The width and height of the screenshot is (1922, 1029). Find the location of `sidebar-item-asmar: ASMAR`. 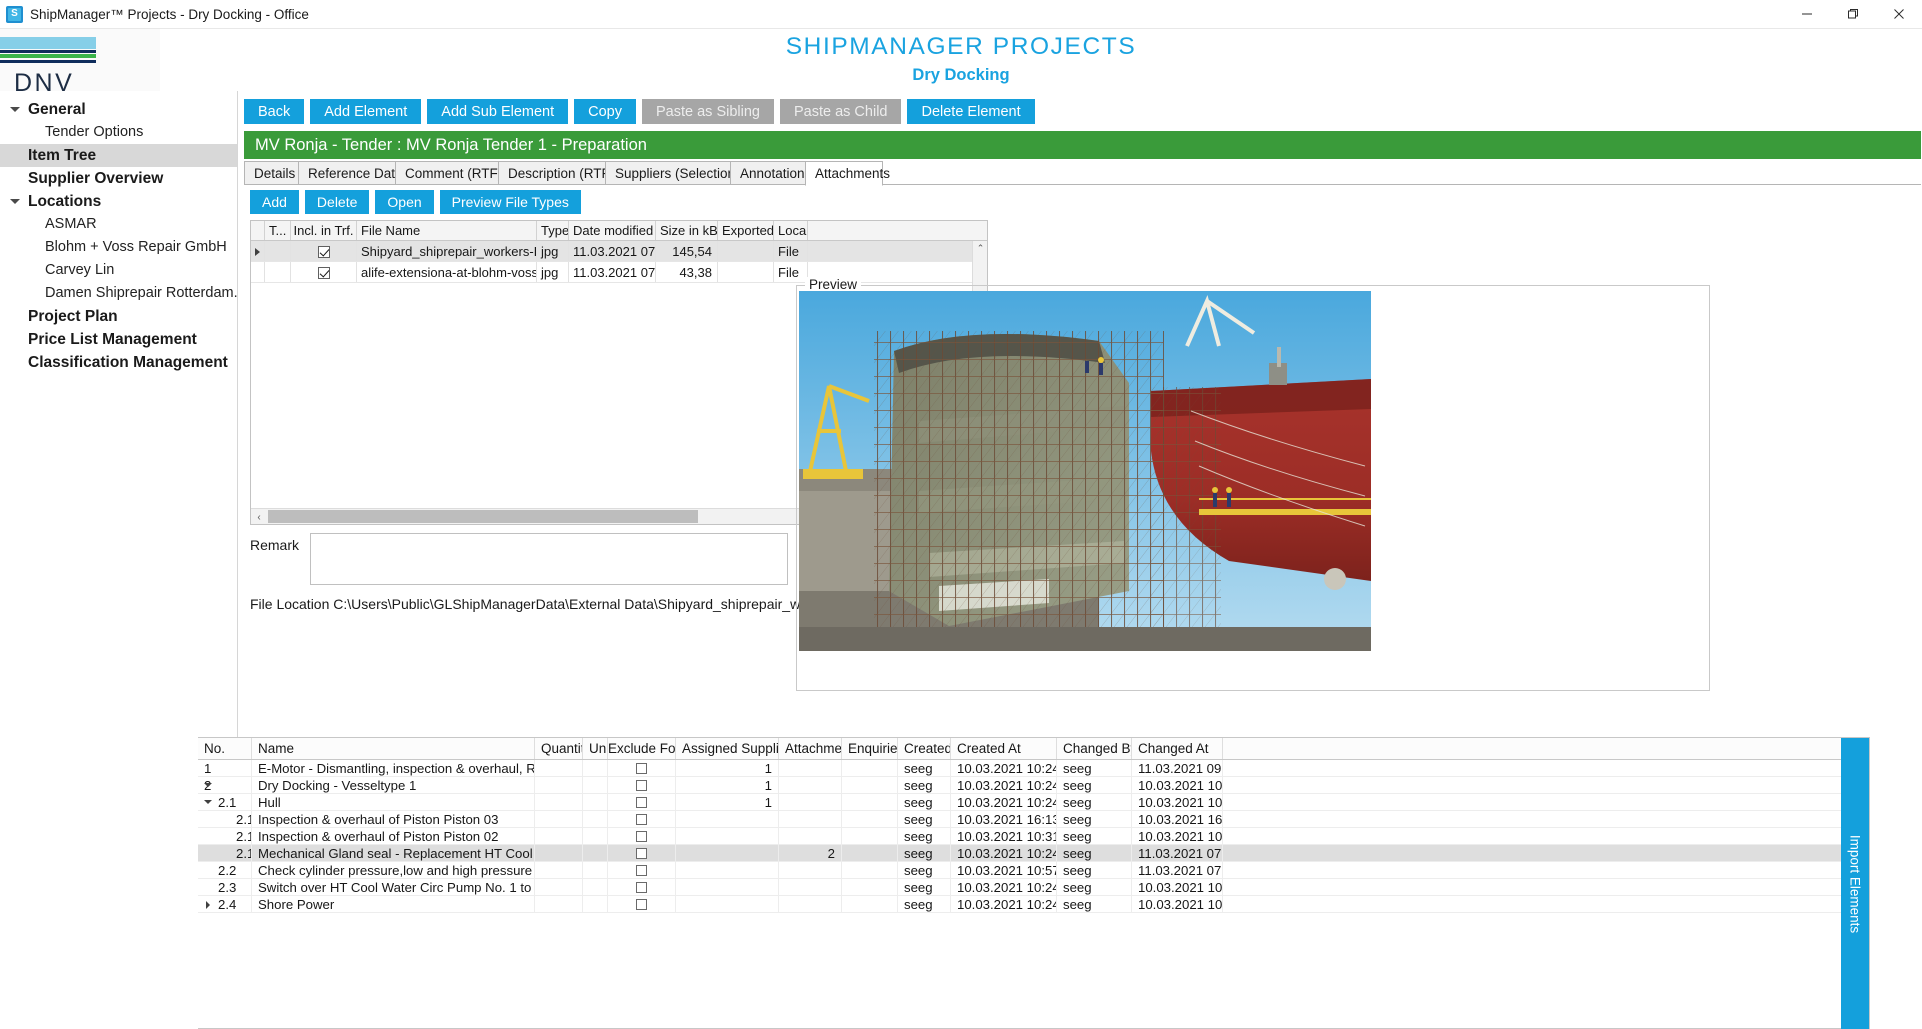

sidebar-item-asmar: ASMAR is located at coordinates (118, 224).